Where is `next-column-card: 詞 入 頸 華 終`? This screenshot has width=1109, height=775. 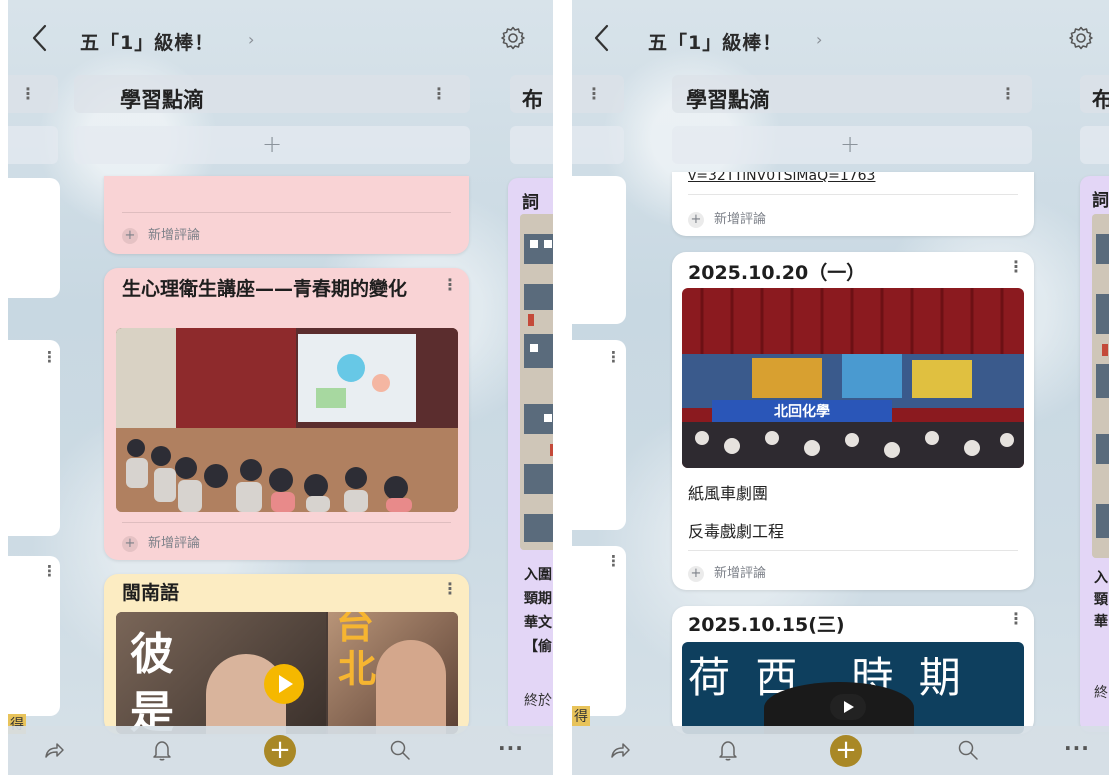 next-column-card: 詞 入 頸 華 終 is located at coordinates (1094, 454).